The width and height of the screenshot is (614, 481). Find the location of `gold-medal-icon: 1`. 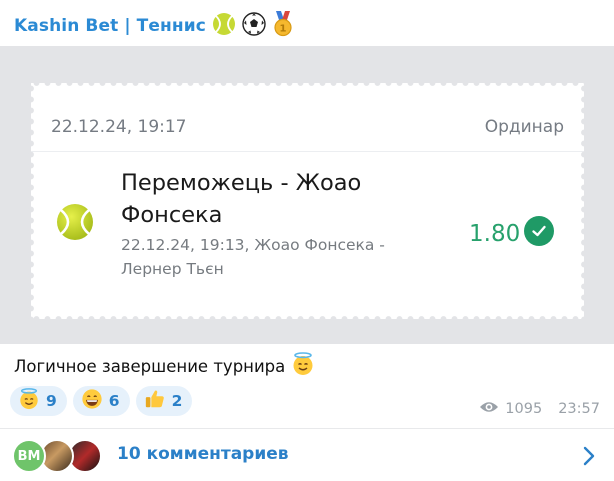

gold-medal-icon: 1 is located at coordinates (283, 26).